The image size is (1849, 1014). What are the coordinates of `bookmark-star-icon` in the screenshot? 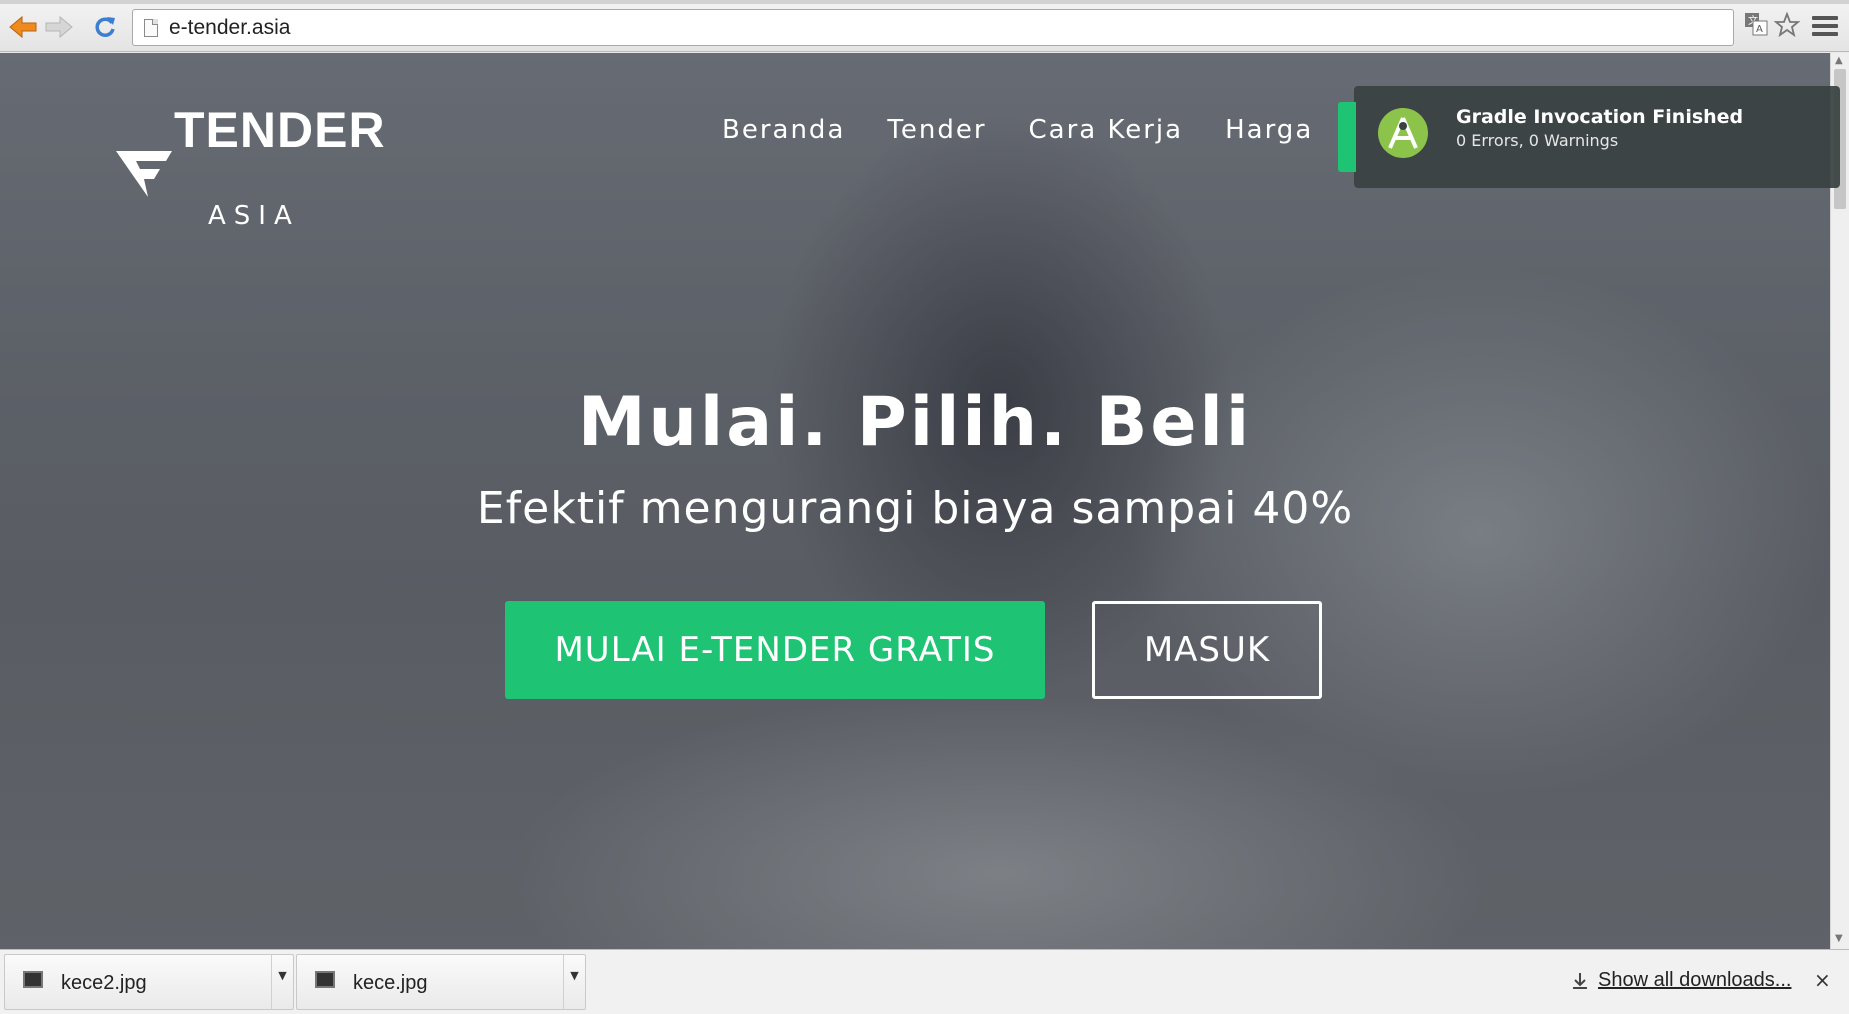 It's located at (1787, 26).